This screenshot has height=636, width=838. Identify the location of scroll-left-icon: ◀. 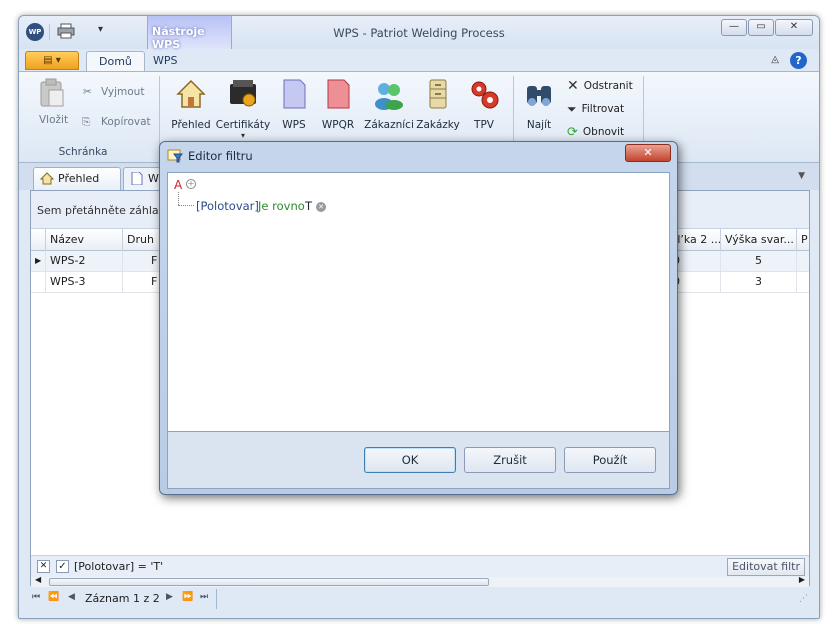
(38, 579).